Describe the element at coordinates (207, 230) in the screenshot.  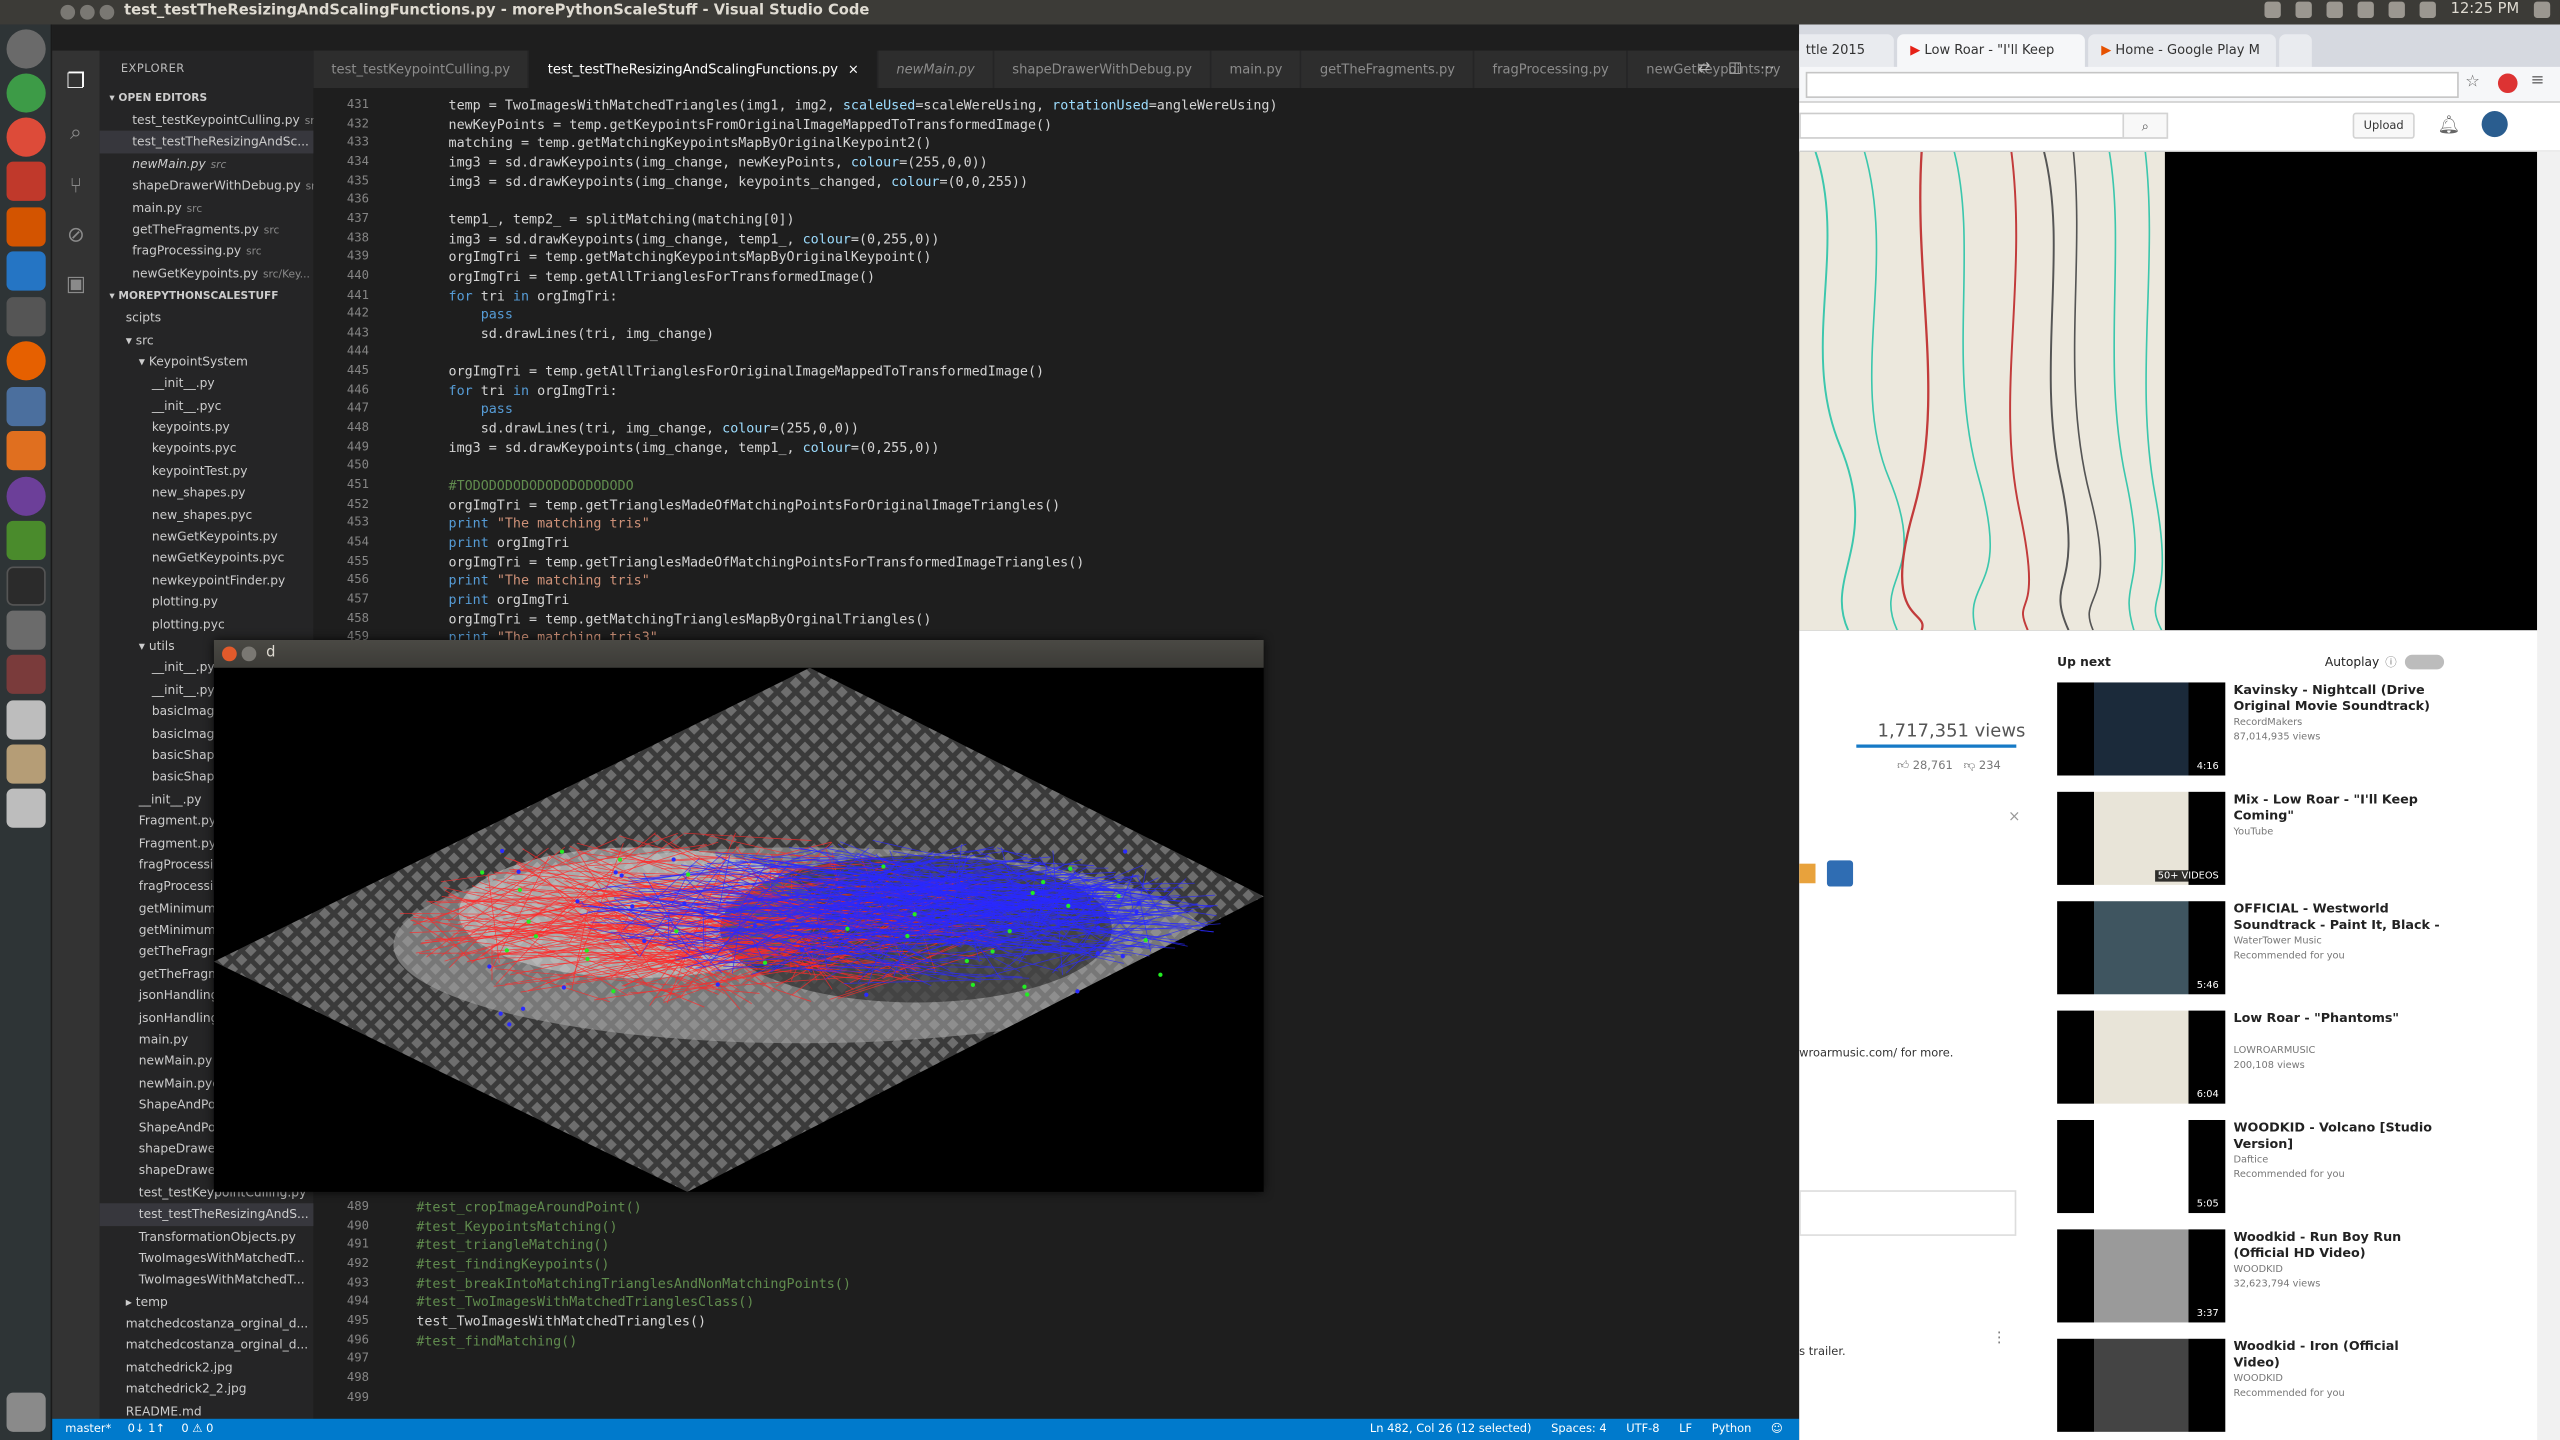
I see `open-editor-item: getTheFragments.py src` at that location.